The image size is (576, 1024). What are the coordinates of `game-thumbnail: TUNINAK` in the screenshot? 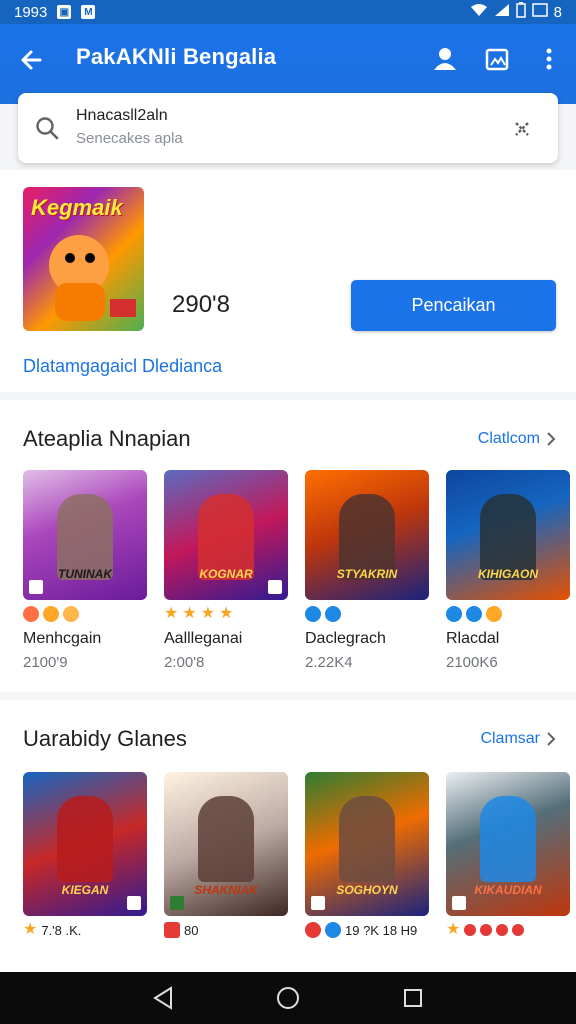 It's located at (85, 535).